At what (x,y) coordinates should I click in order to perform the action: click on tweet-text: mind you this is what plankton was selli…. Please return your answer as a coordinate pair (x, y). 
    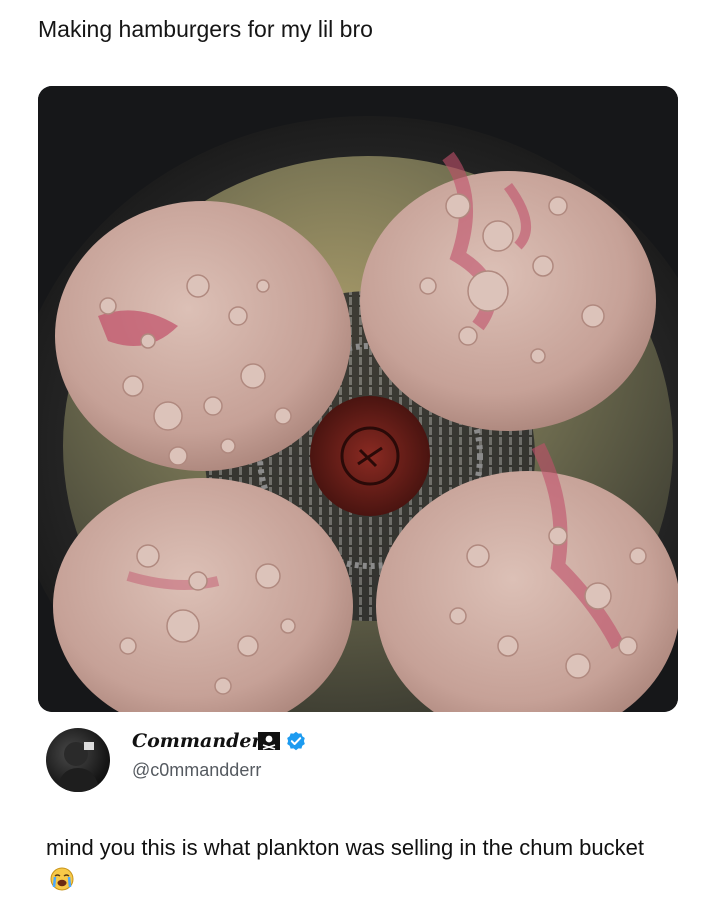
    Looking at the image, I should click on (356, 864).